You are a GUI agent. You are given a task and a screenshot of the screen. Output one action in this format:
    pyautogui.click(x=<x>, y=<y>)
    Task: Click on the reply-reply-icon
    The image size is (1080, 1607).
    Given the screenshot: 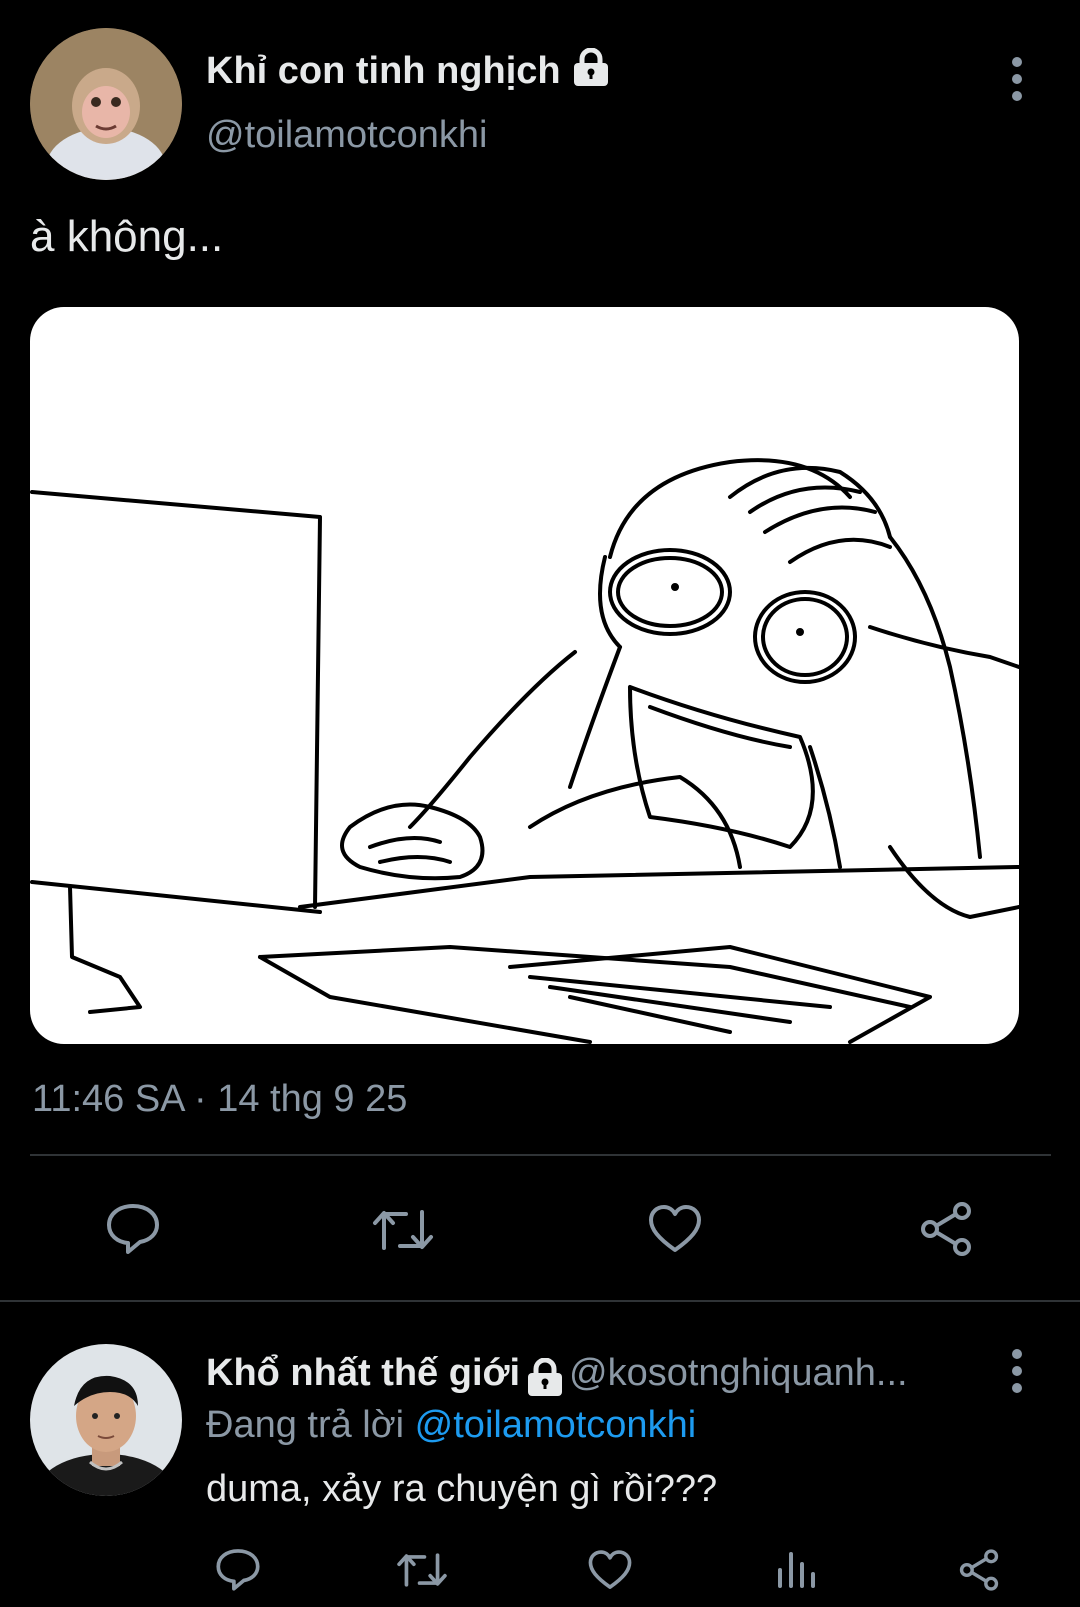 What is the action you would take?
    pyautogui.click(x=238, y=1569)
    